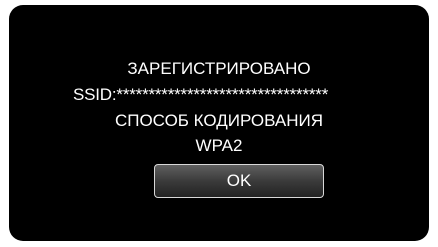  Describe the element at coordinates (239, 181) in the screenshot. I see `ok-button: OK` at that location.